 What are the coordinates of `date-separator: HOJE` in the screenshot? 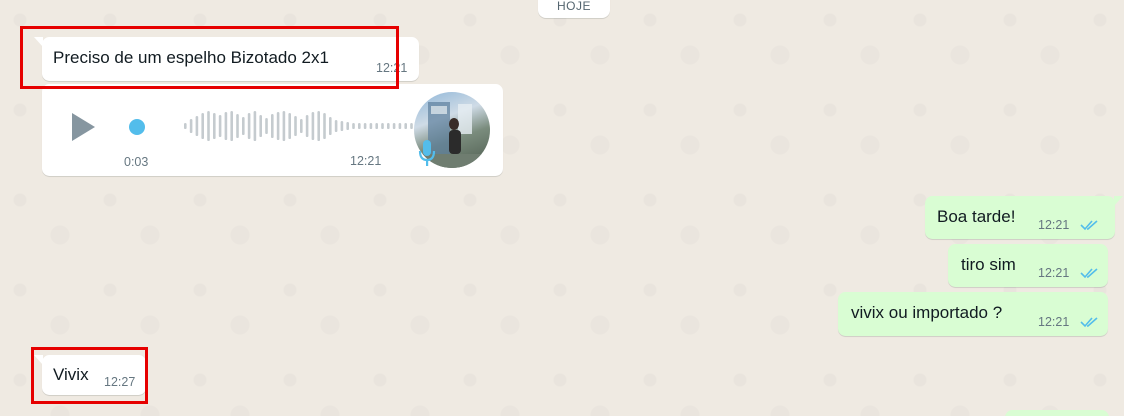 It's located at (574, 9).